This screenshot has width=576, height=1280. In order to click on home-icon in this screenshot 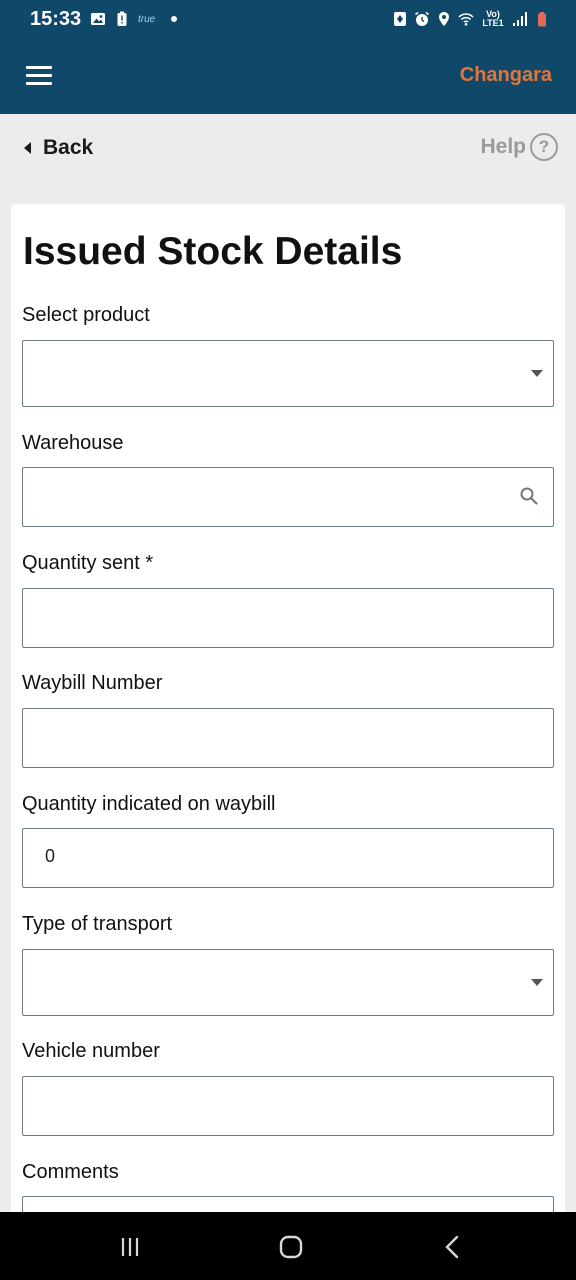, I will do `click(291, 1247)`.